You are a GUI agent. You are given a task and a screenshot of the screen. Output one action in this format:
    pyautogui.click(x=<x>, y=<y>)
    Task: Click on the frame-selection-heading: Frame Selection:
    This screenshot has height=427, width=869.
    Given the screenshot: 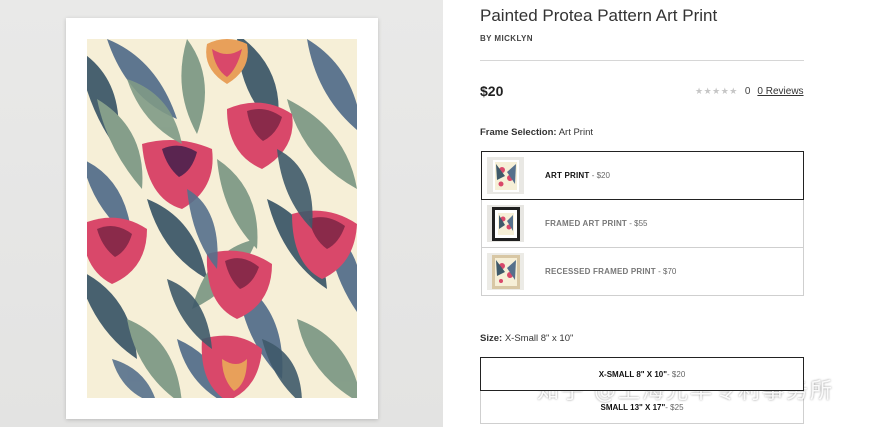 What is the action you would take?
    pyautogui.click(x=518, y=132)
    